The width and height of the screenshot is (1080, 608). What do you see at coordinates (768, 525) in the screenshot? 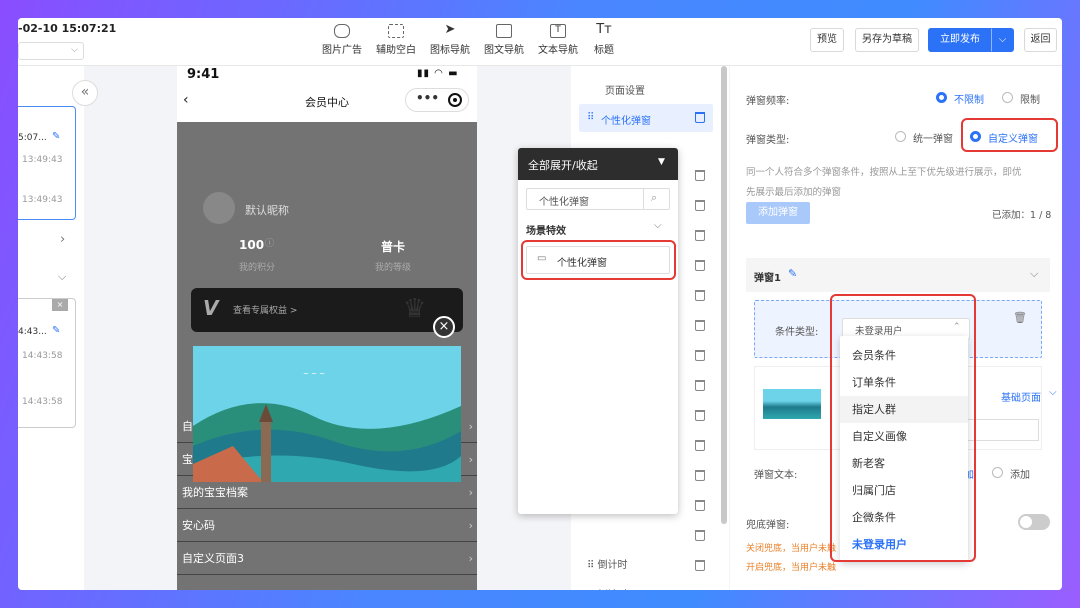
I see `fallback-label: 兜底弹窗:` at bounding box center [768, 525].